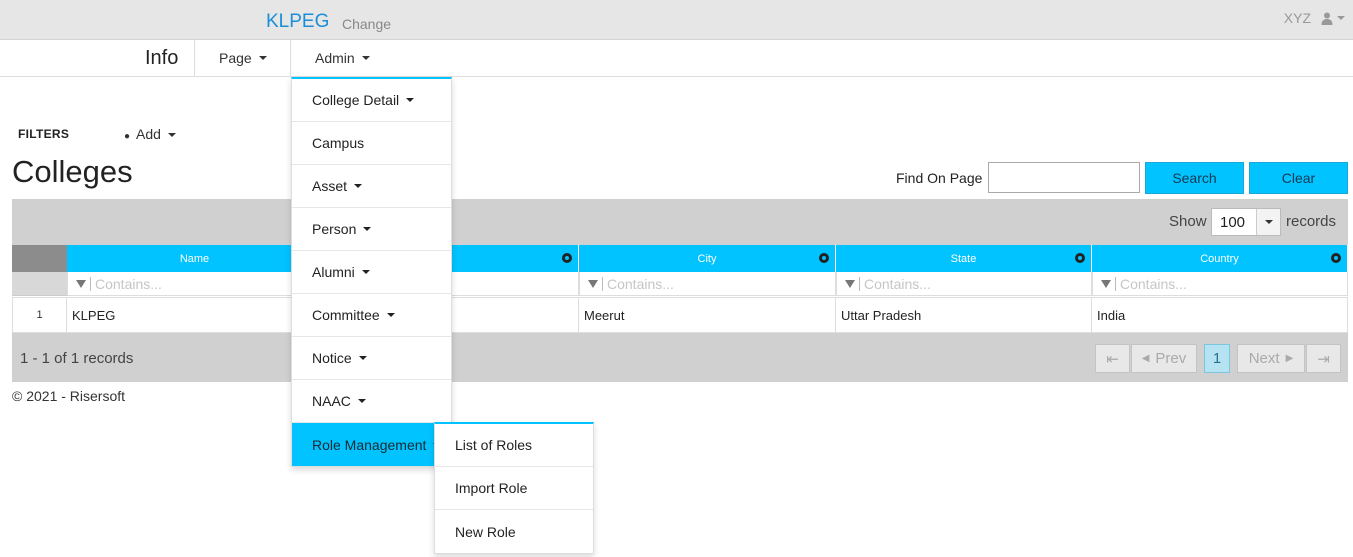 The width and height of the screenshot is (1353, 557). Describe the element at coordinates (1145, 358) in the screenshot. I see `caret-left-icon: ◀` at that location.